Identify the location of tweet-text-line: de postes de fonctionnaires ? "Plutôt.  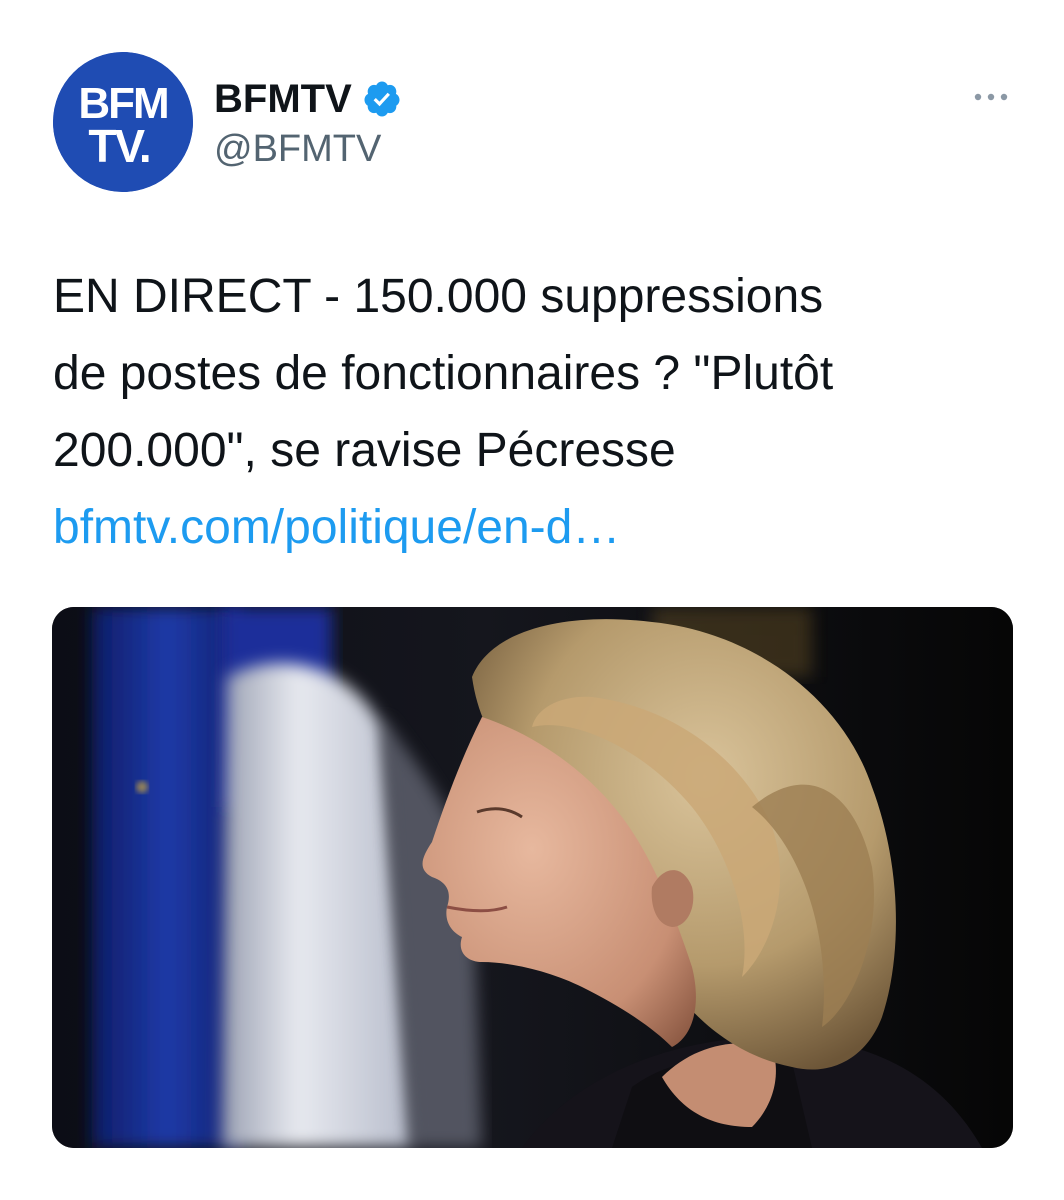
(443, 373).